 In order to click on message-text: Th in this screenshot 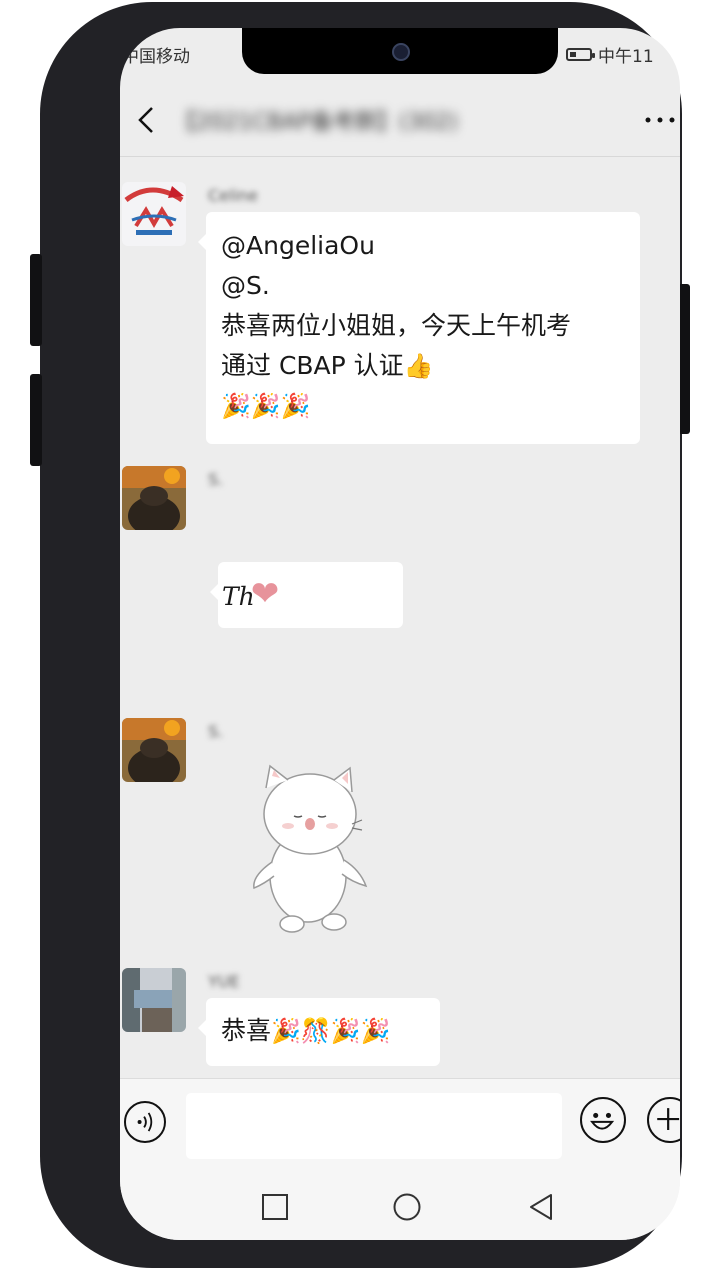, I will do `click(238, 596)`.